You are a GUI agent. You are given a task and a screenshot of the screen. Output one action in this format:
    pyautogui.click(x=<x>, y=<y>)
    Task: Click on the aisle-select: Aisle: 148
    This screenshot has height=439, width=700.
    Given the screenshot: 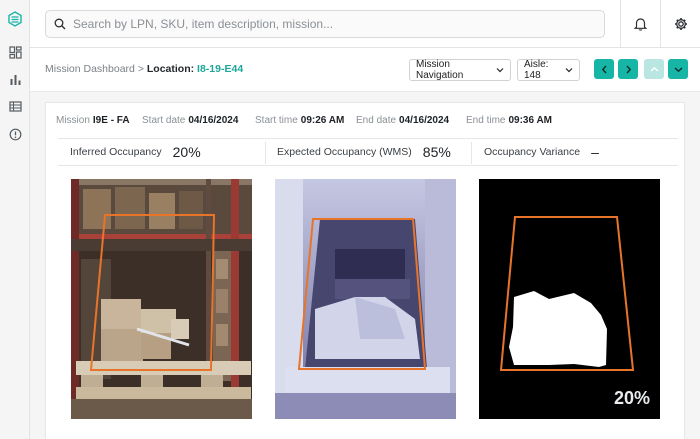 What is the action you would take?
    pyautogui.click(x=548, y=70)
    